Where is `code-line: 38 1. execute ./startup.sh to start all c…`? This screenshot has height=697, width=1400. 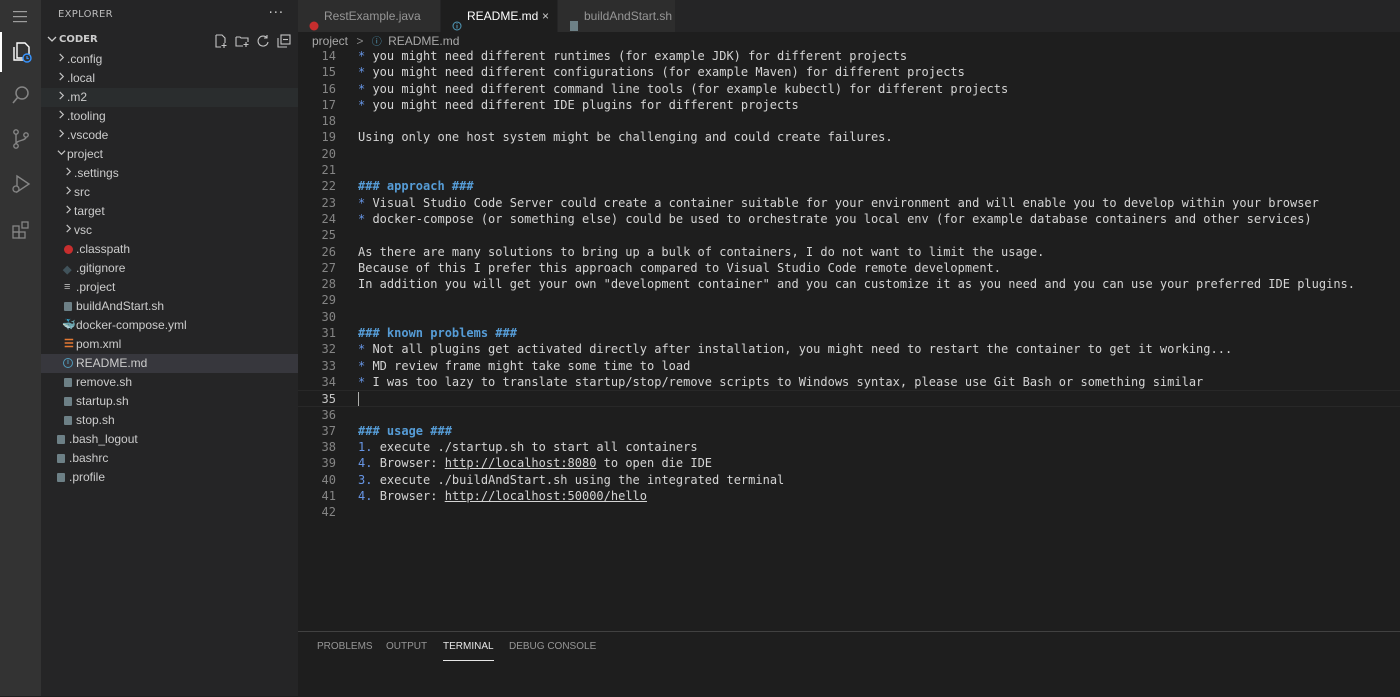
code-line: 38 1. execute ./startup.sh to start all c… is located at coordinates (849, 447).